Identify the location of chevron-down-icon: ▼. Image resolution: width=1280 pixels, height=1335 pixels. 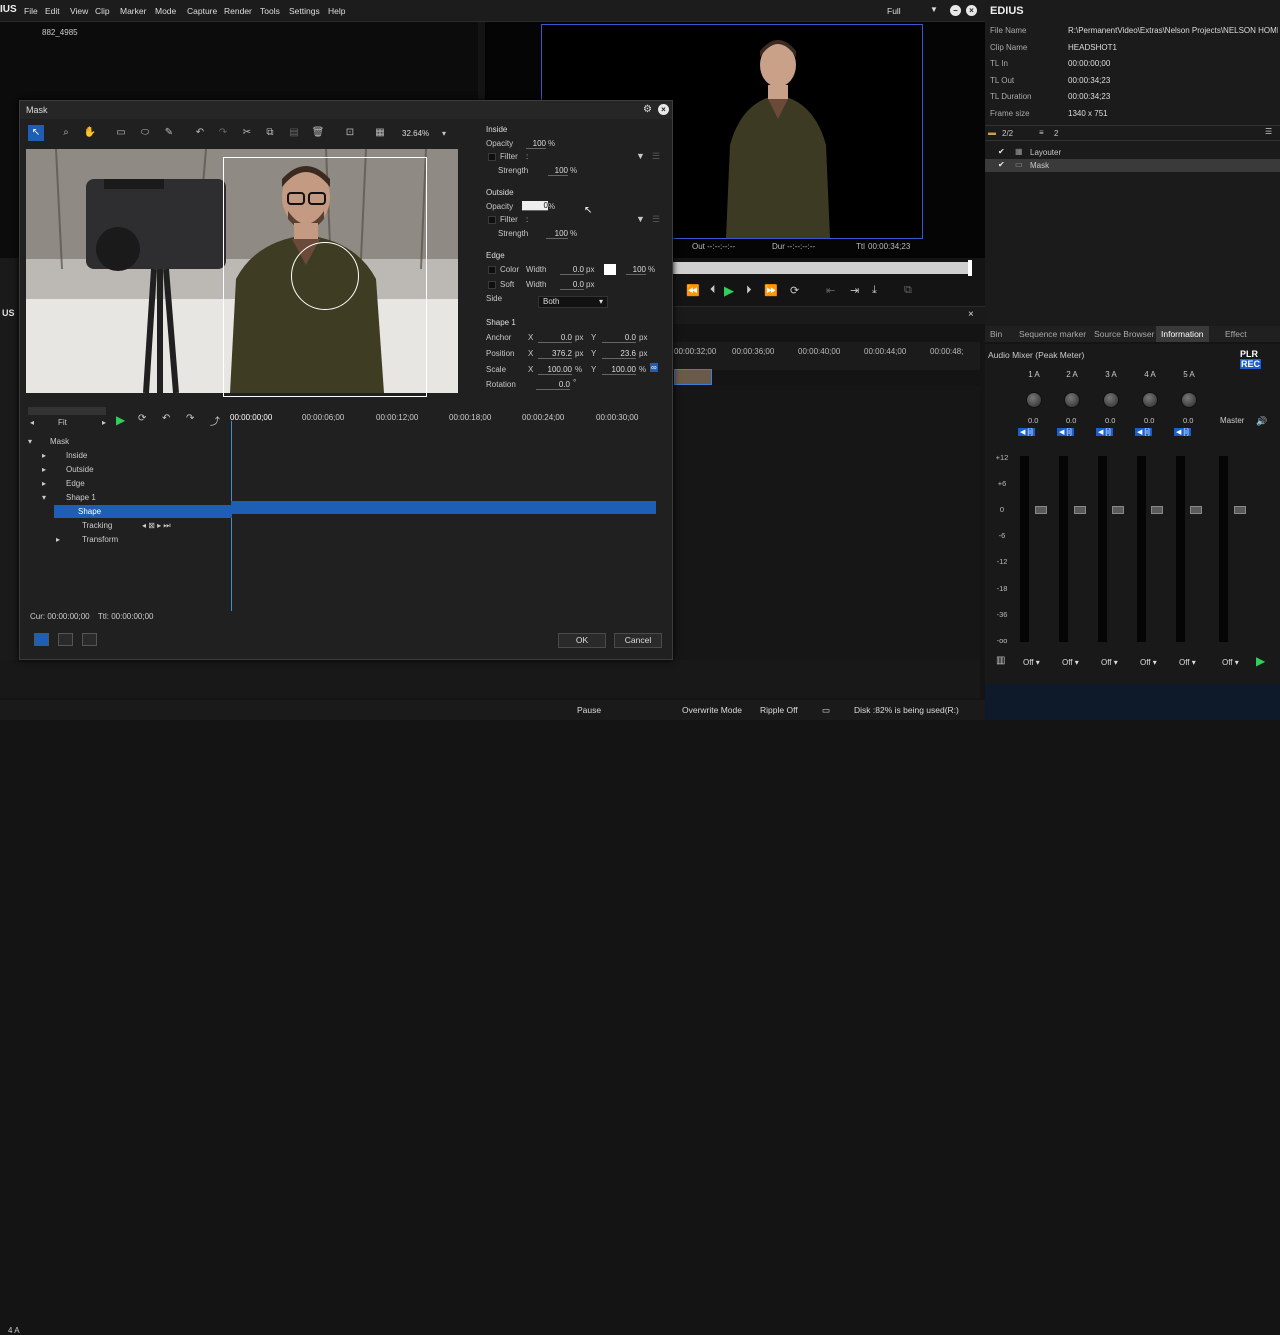
(934, 9).